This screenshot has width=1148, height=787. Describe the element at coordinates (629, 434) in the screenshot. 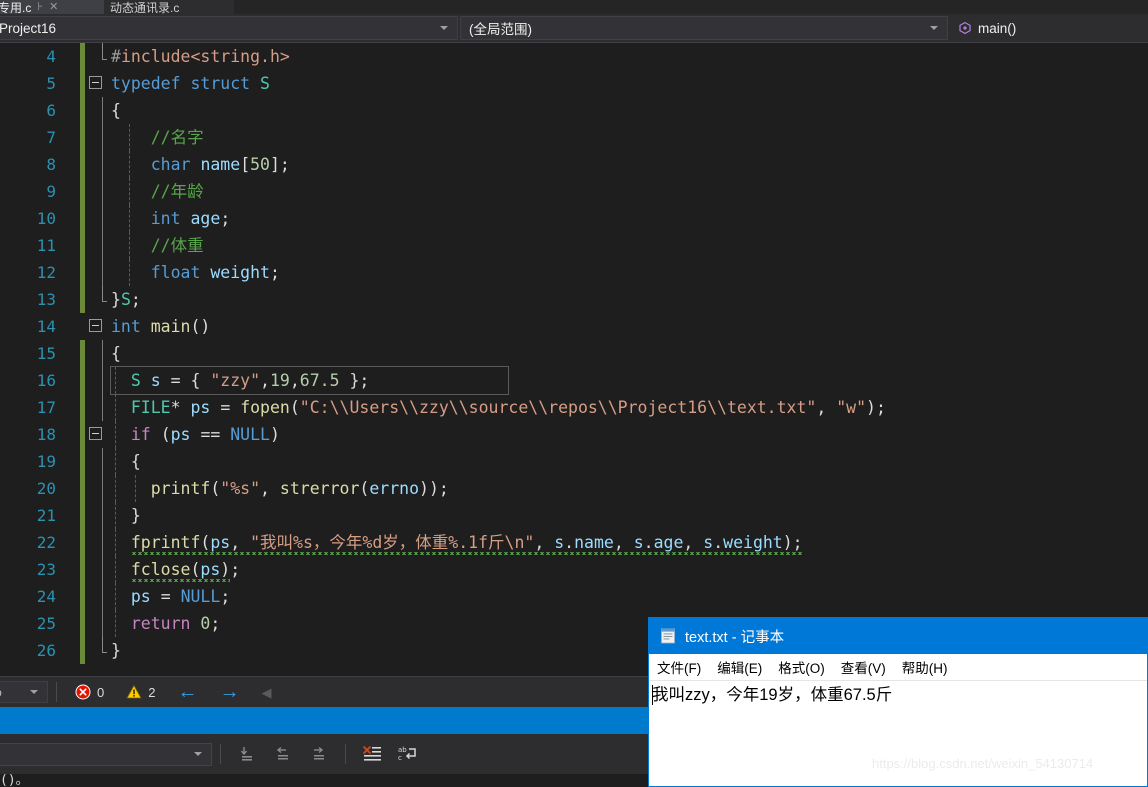

I see `code-text: if (ps == NULL)` at that location.